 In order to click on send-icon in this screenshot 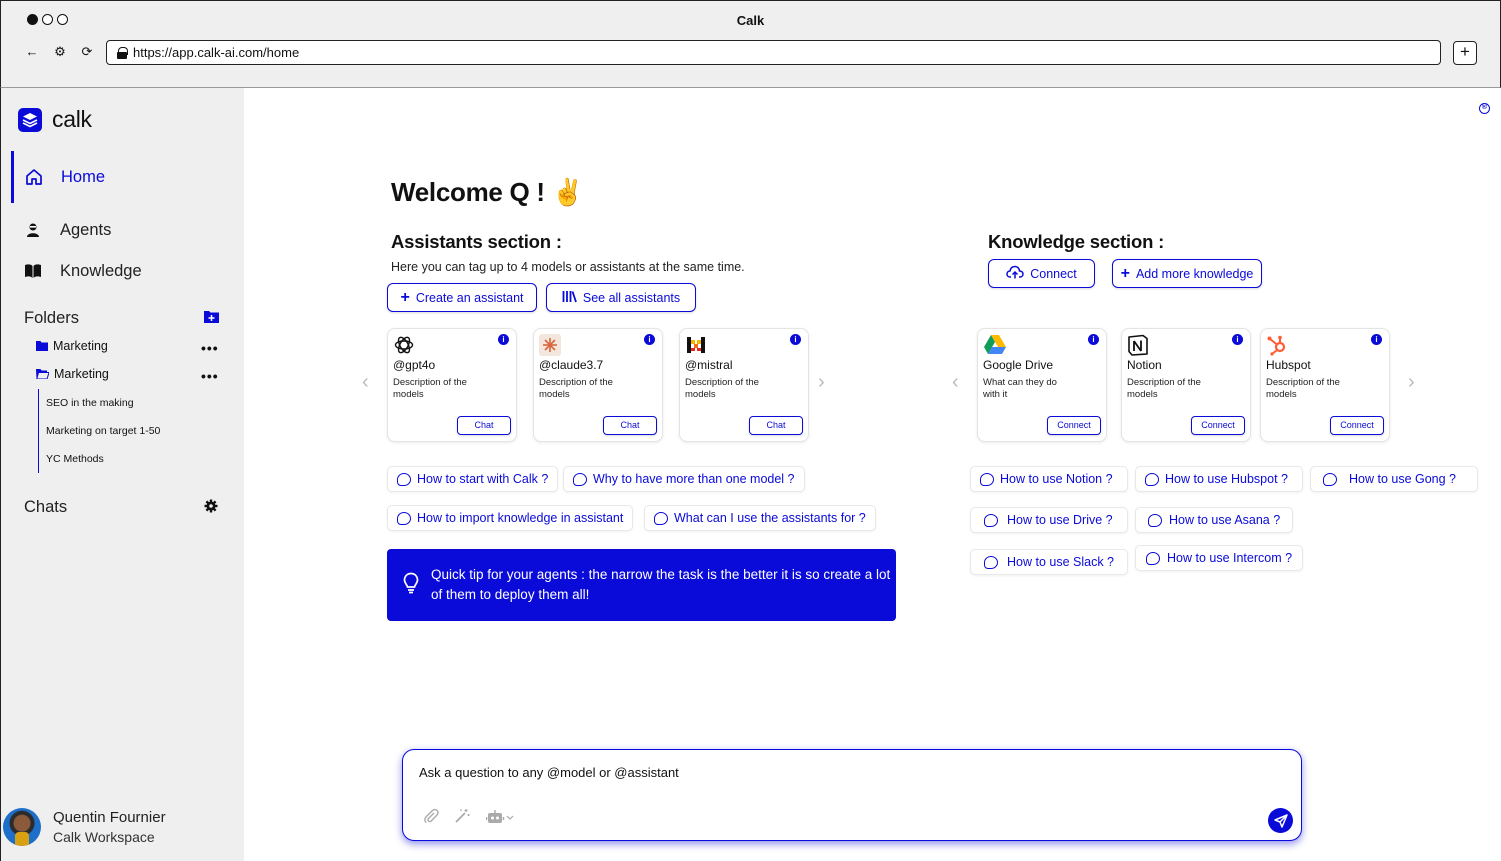, I will do `click(1280, 820)`.